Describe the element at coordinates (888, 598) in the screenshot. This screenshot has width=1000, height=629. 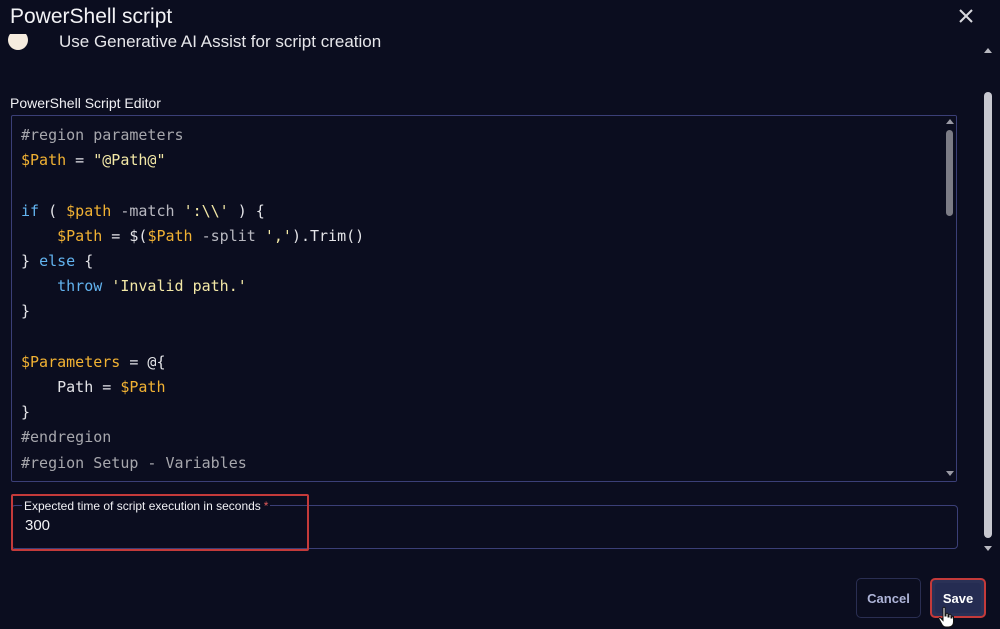
I see `cancel-button: Cancel` at that location.